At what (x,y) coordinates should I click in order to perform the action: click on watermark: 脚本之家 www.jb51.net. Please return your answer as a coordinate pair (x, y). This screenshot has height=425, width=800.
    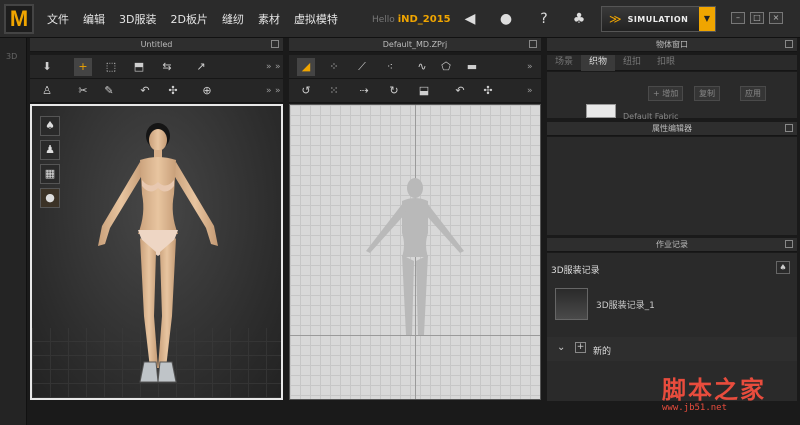
    Looking at the image, I should click on (729, 393).